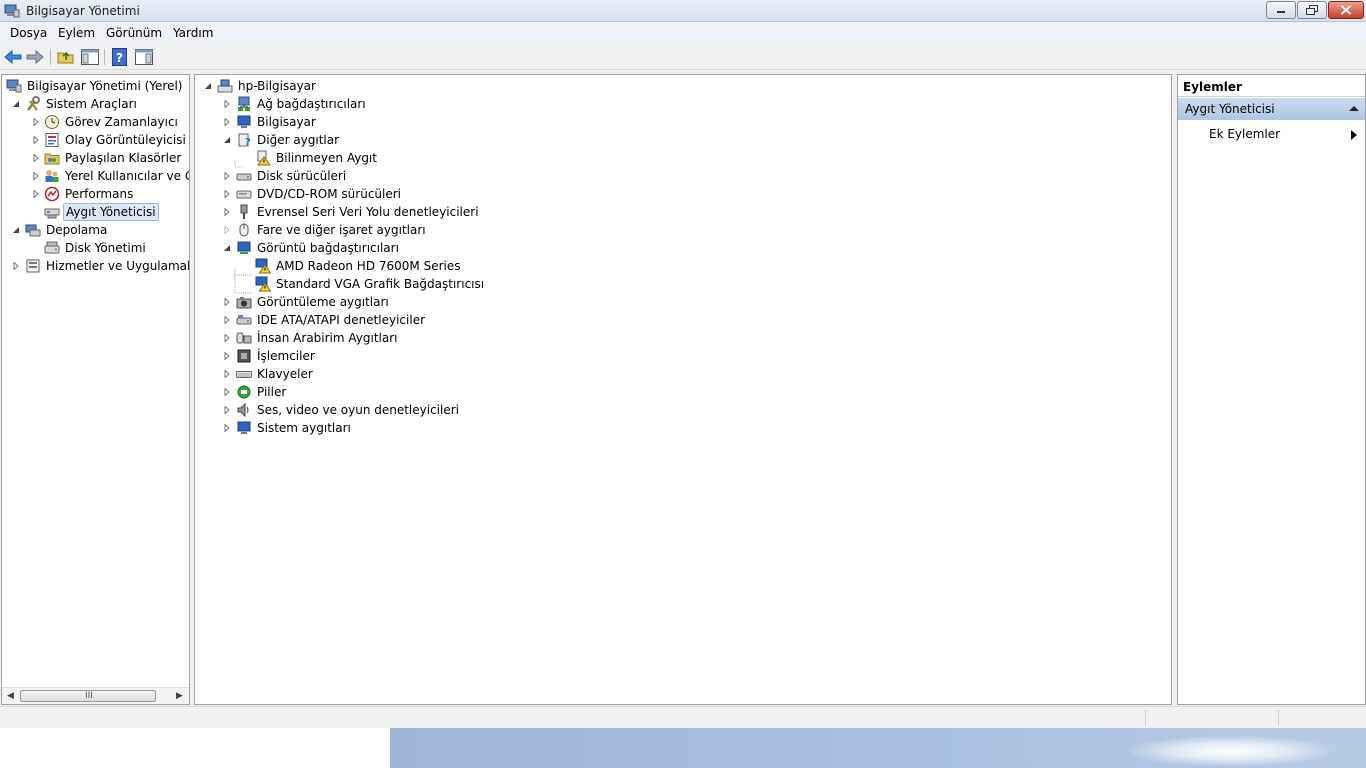 This screenshot has width=1366, height=768. I want to click on system-device-icon, so click(244, 427).